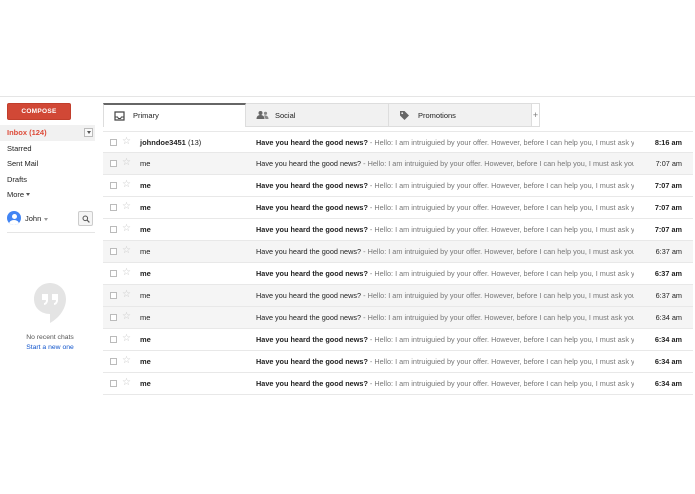 The height and width of the screenshot is (494, 695). Describe the element at coordinates (668, 273) in the screenshot. I see `email-time: 6:37 am` at that location.